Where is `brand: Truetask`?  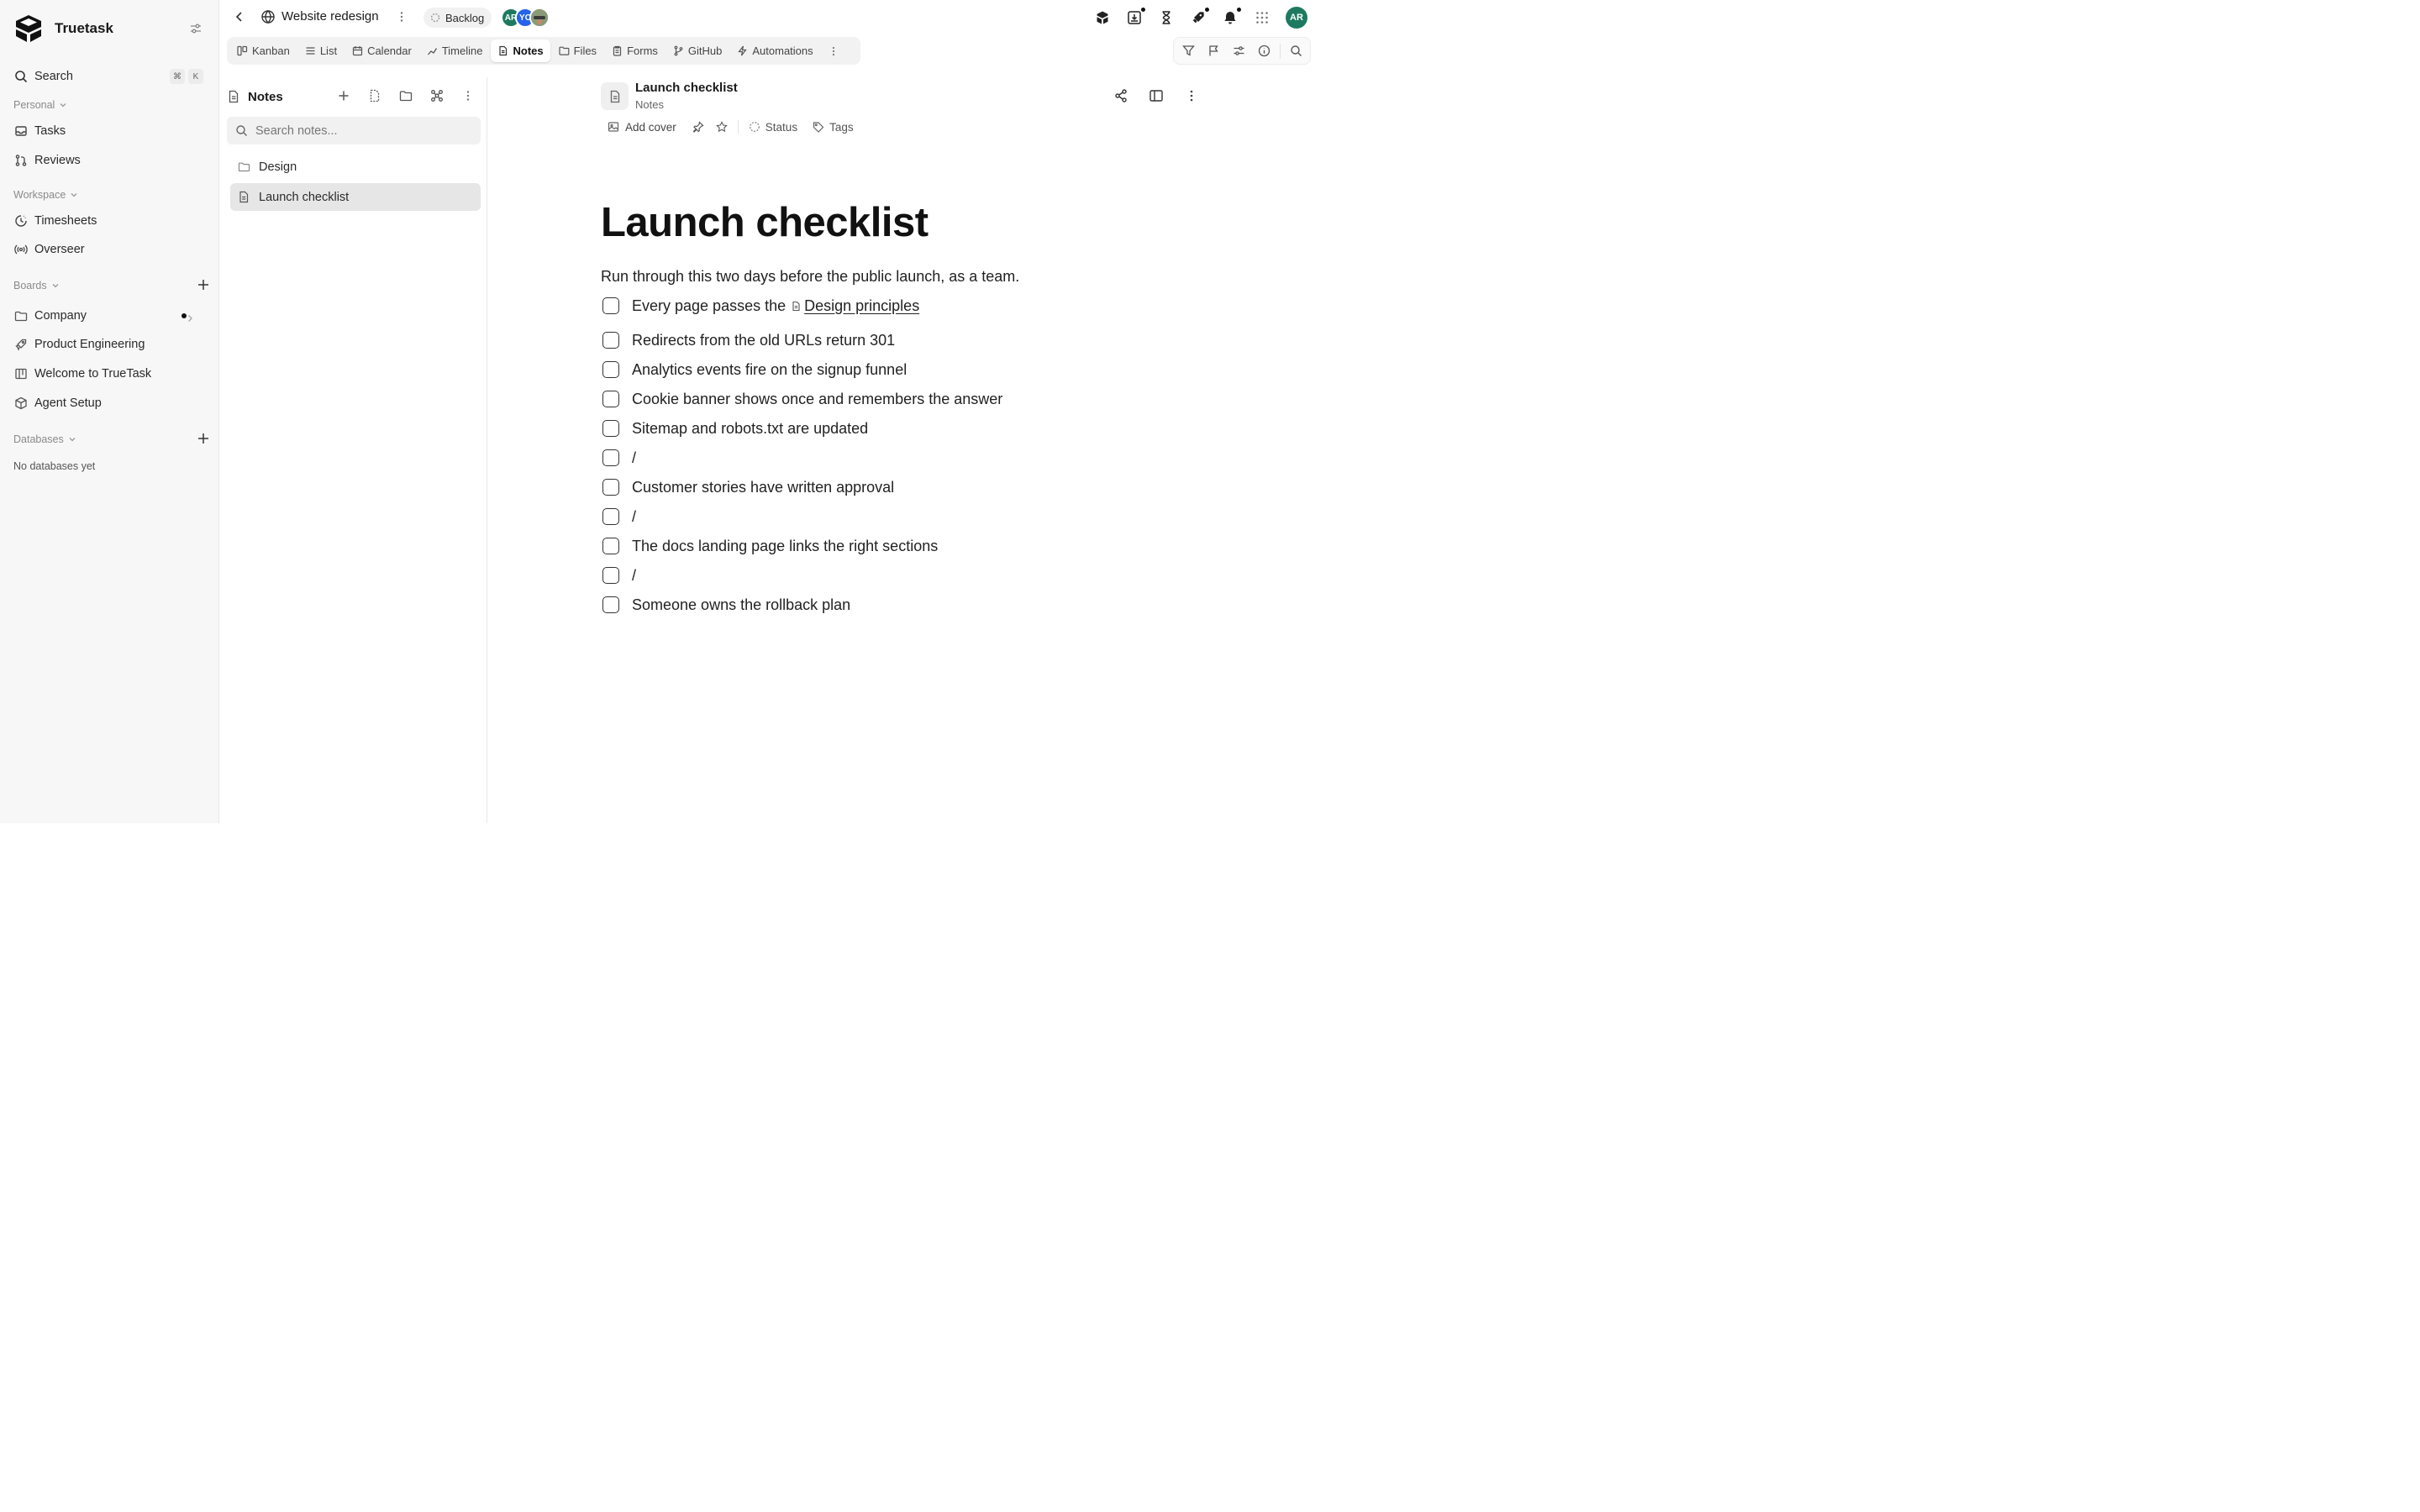
brand: Truetask is located at coordinates (63, 28).